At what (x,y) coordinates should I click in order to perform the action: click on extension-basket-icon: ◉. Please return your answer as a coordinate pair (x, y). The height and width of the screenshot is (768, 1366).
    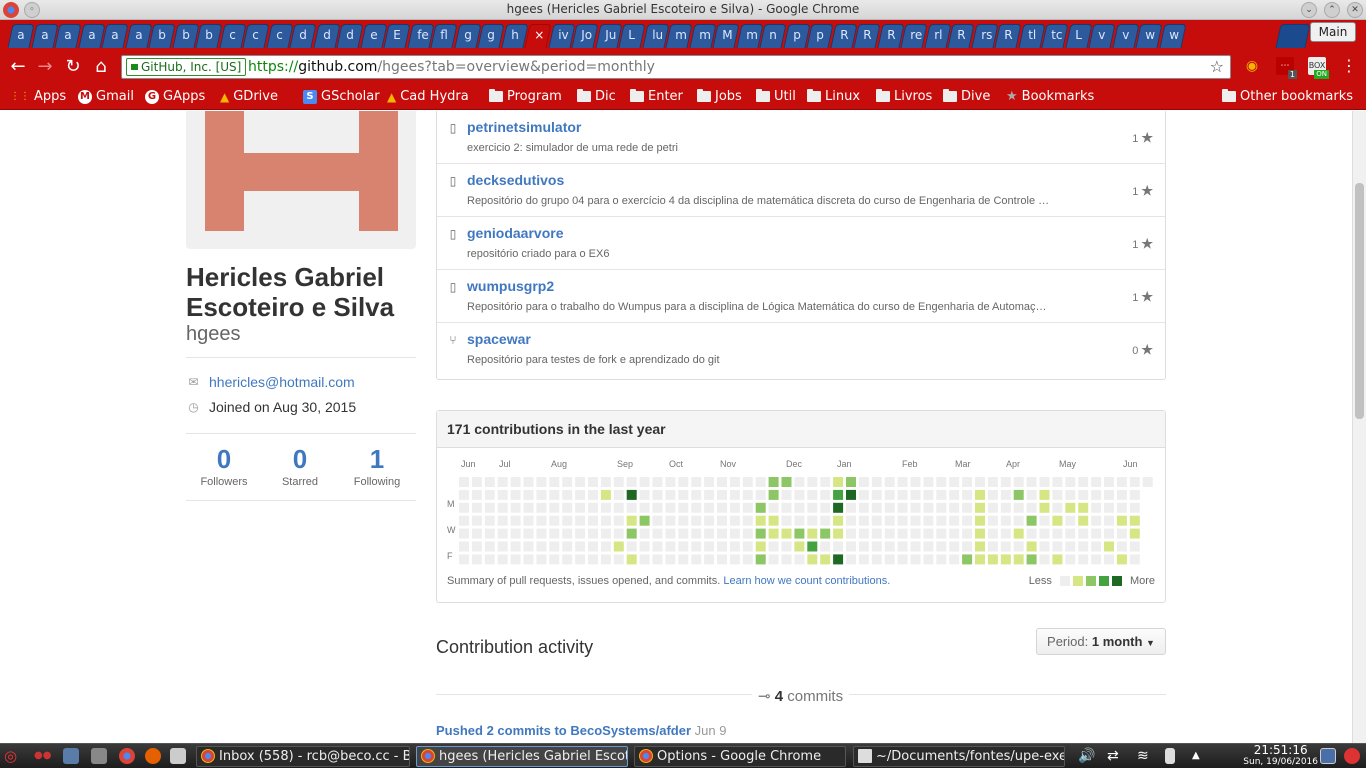
    Looking at the image, I should click on (1252, 66).